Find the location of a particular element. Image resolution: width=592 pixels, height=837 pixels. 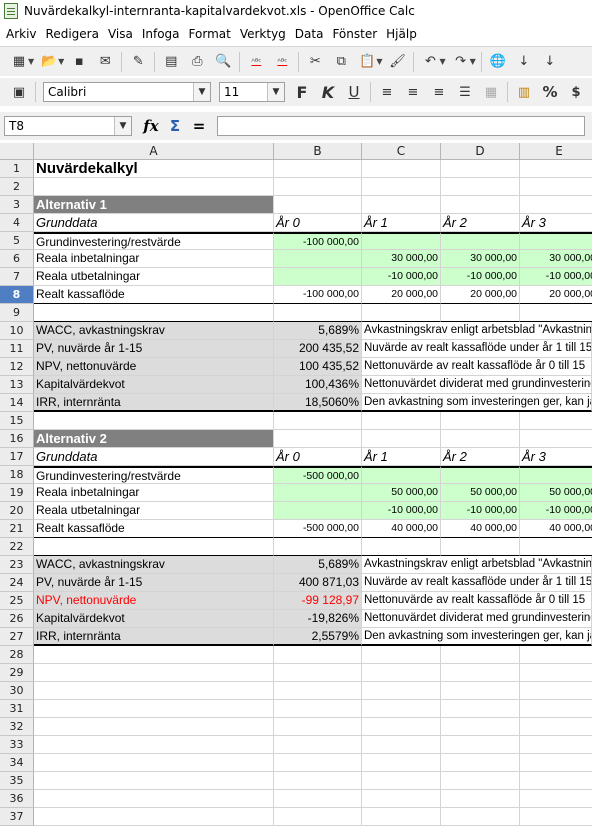

cell-b32 is located at coordinates (318, 727).